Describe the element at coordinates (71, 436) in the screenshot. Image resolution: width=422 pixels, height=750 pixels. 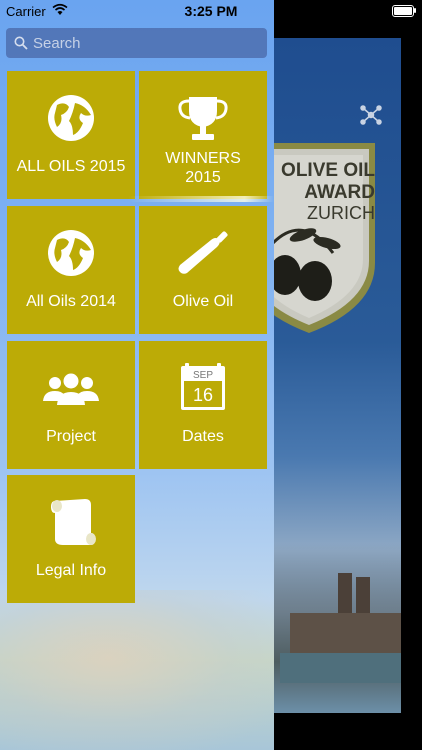
I see `tile-label: Project` at that location.